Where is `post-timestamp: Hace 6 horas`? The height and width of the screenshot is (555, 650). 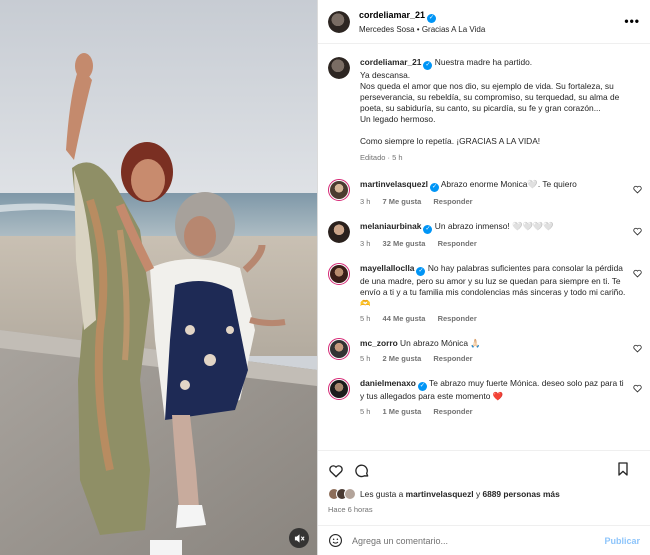 post-timestamp: Hace 6 horas is located at coordinates (484, 509).